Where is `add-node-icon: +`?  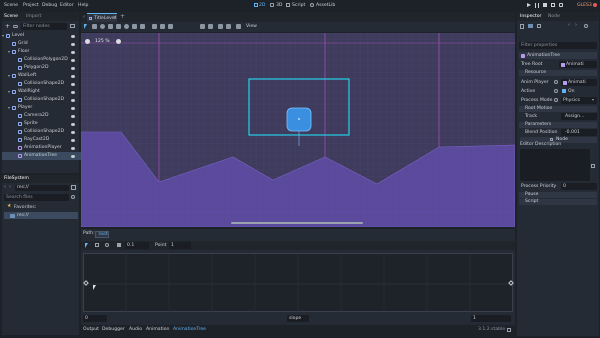
add-node-icon: + is located at coordinates (7, 27).